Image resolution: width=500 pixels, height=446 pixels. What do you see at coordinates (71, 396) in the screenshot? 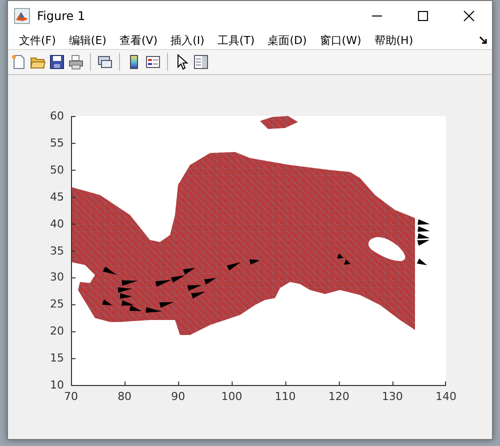
I see `x-tick-label: 70` at bounding box center [71, 396].